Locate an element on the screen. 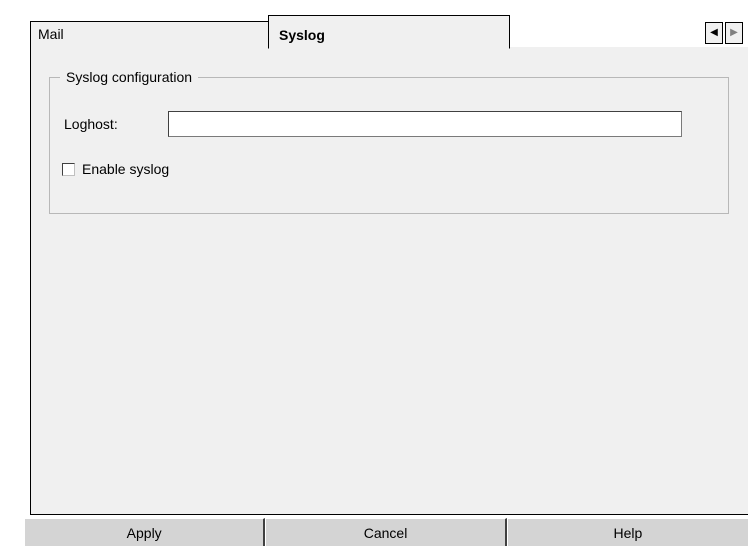 The width and height of the screenshot is (748, 546). tab-syslog-label: Syslog is located at coordinates (302, 35).